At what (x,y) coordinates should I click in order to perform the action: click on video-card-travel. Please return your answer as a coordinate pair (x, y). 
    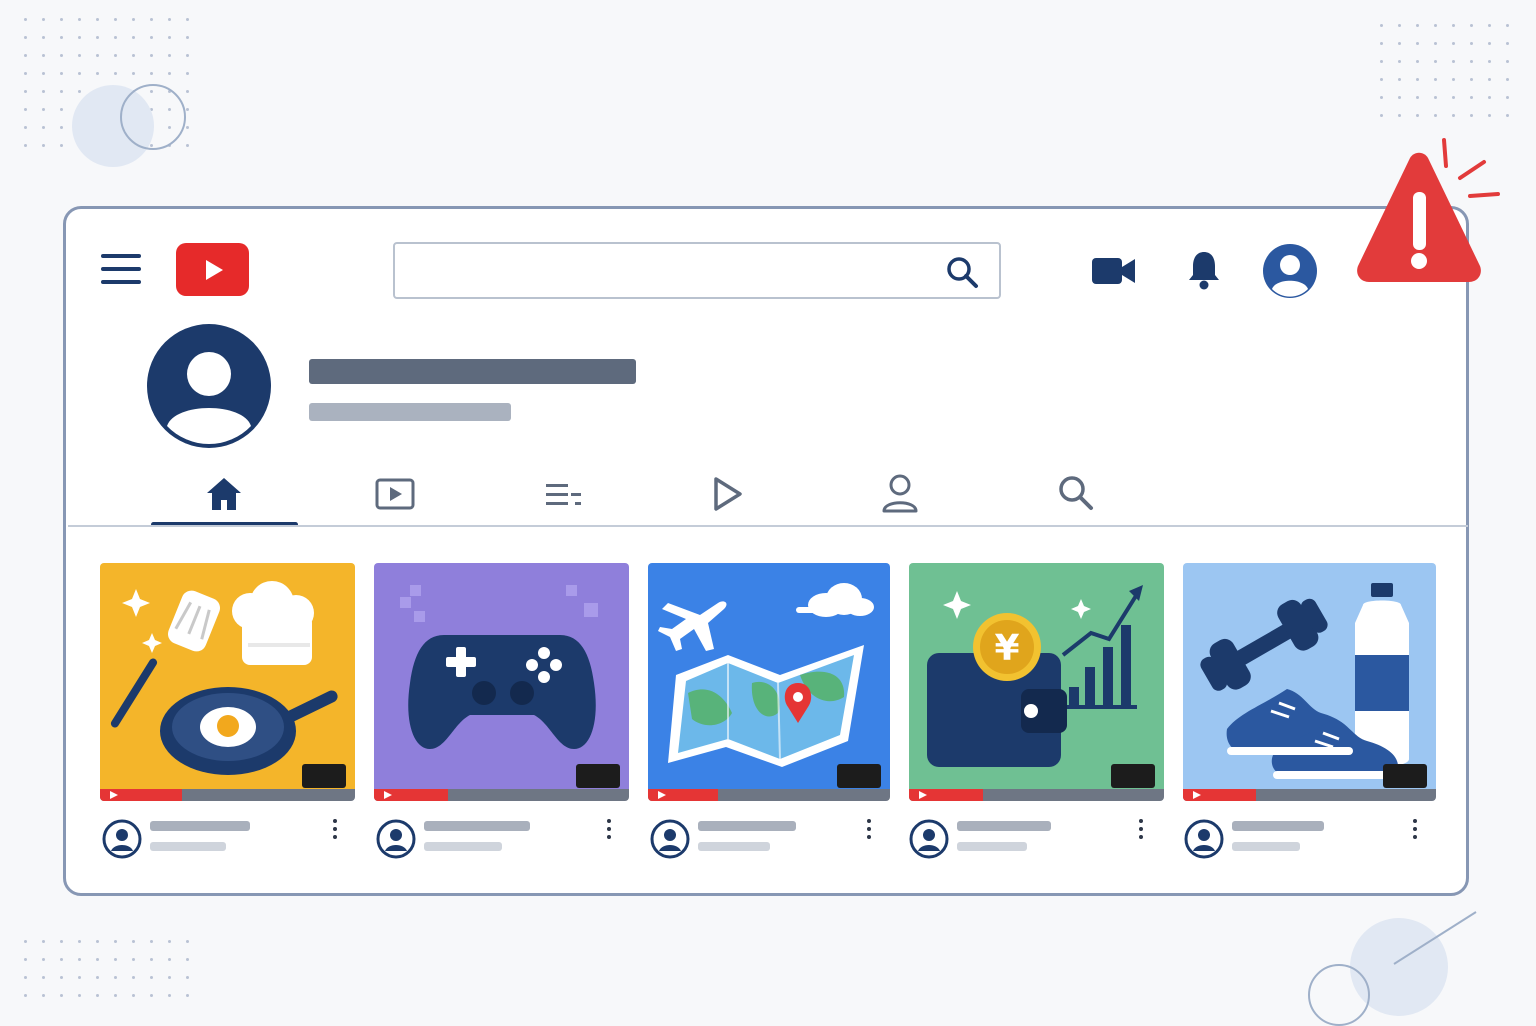
    Looking at the image, I should click on (769, 682).